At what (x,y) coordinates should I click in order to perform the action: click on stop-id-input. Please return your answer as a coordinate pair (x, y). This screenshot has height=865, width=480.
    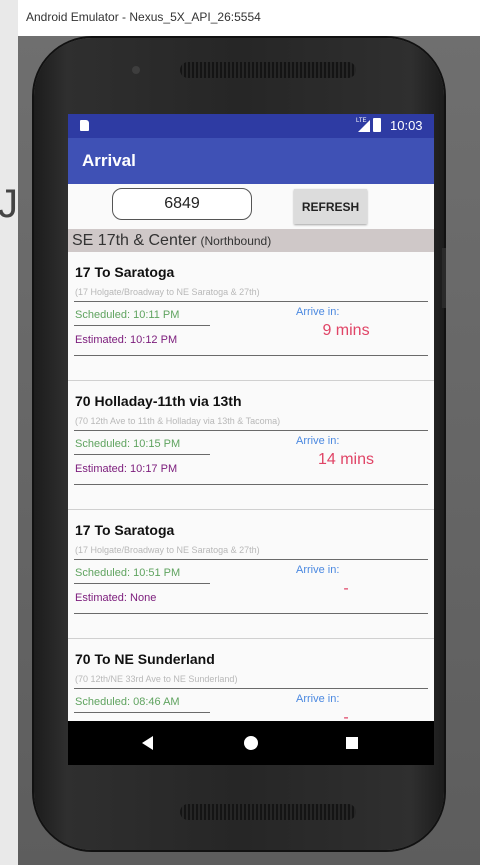
    Looking at the image, I should click on (182, 204).